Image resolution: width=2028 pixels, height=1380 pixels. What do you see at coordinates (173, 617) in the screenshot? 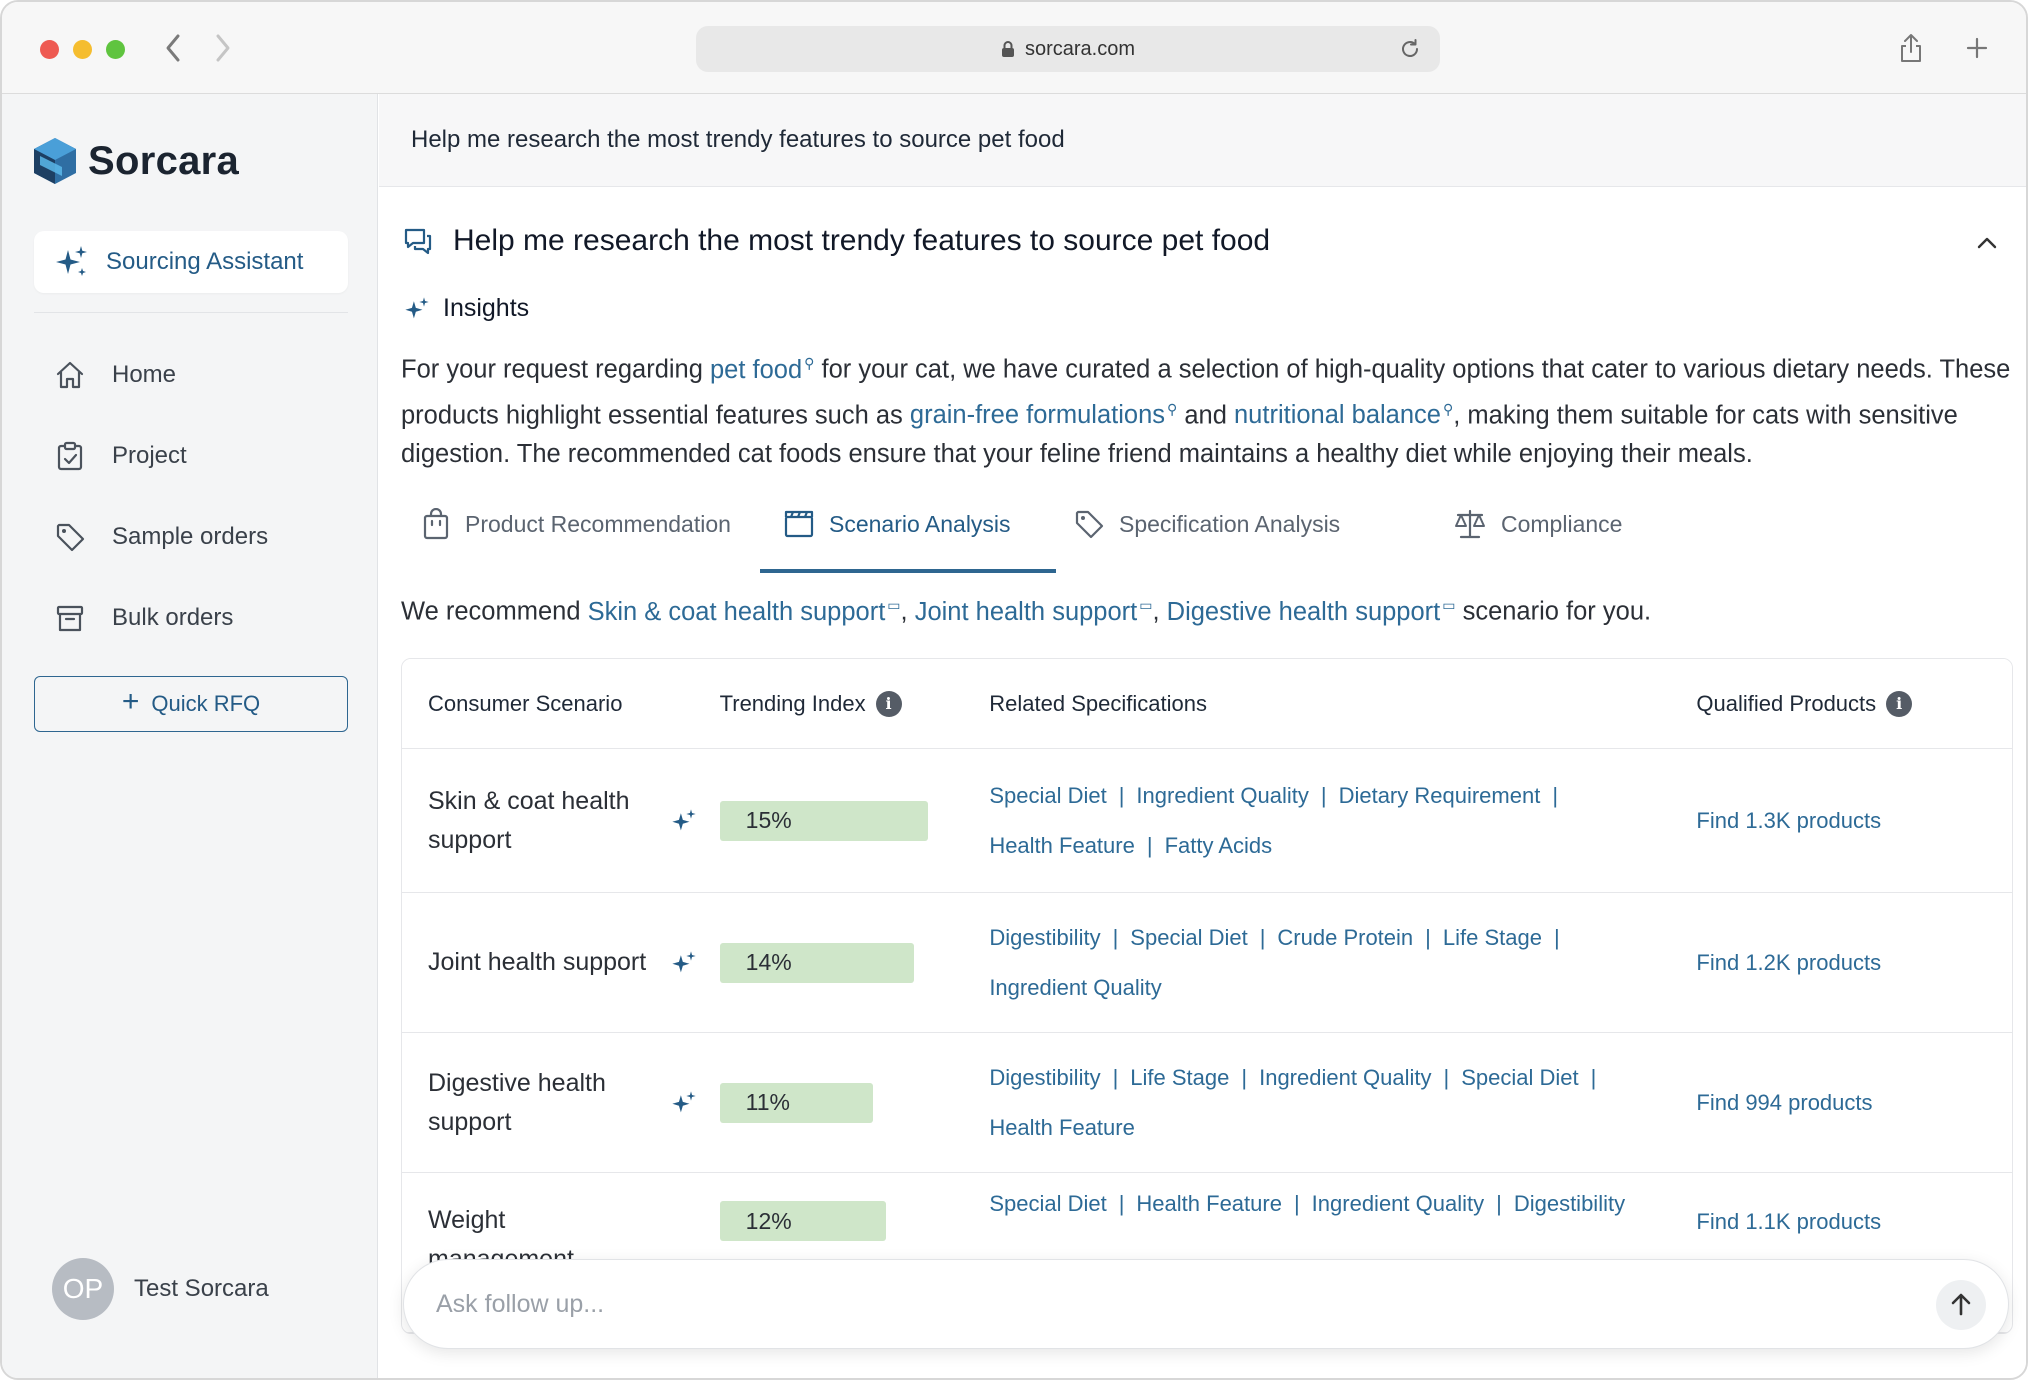
I see `sidebar-item-label: Bulk orders` at bounding box center [173, 617].